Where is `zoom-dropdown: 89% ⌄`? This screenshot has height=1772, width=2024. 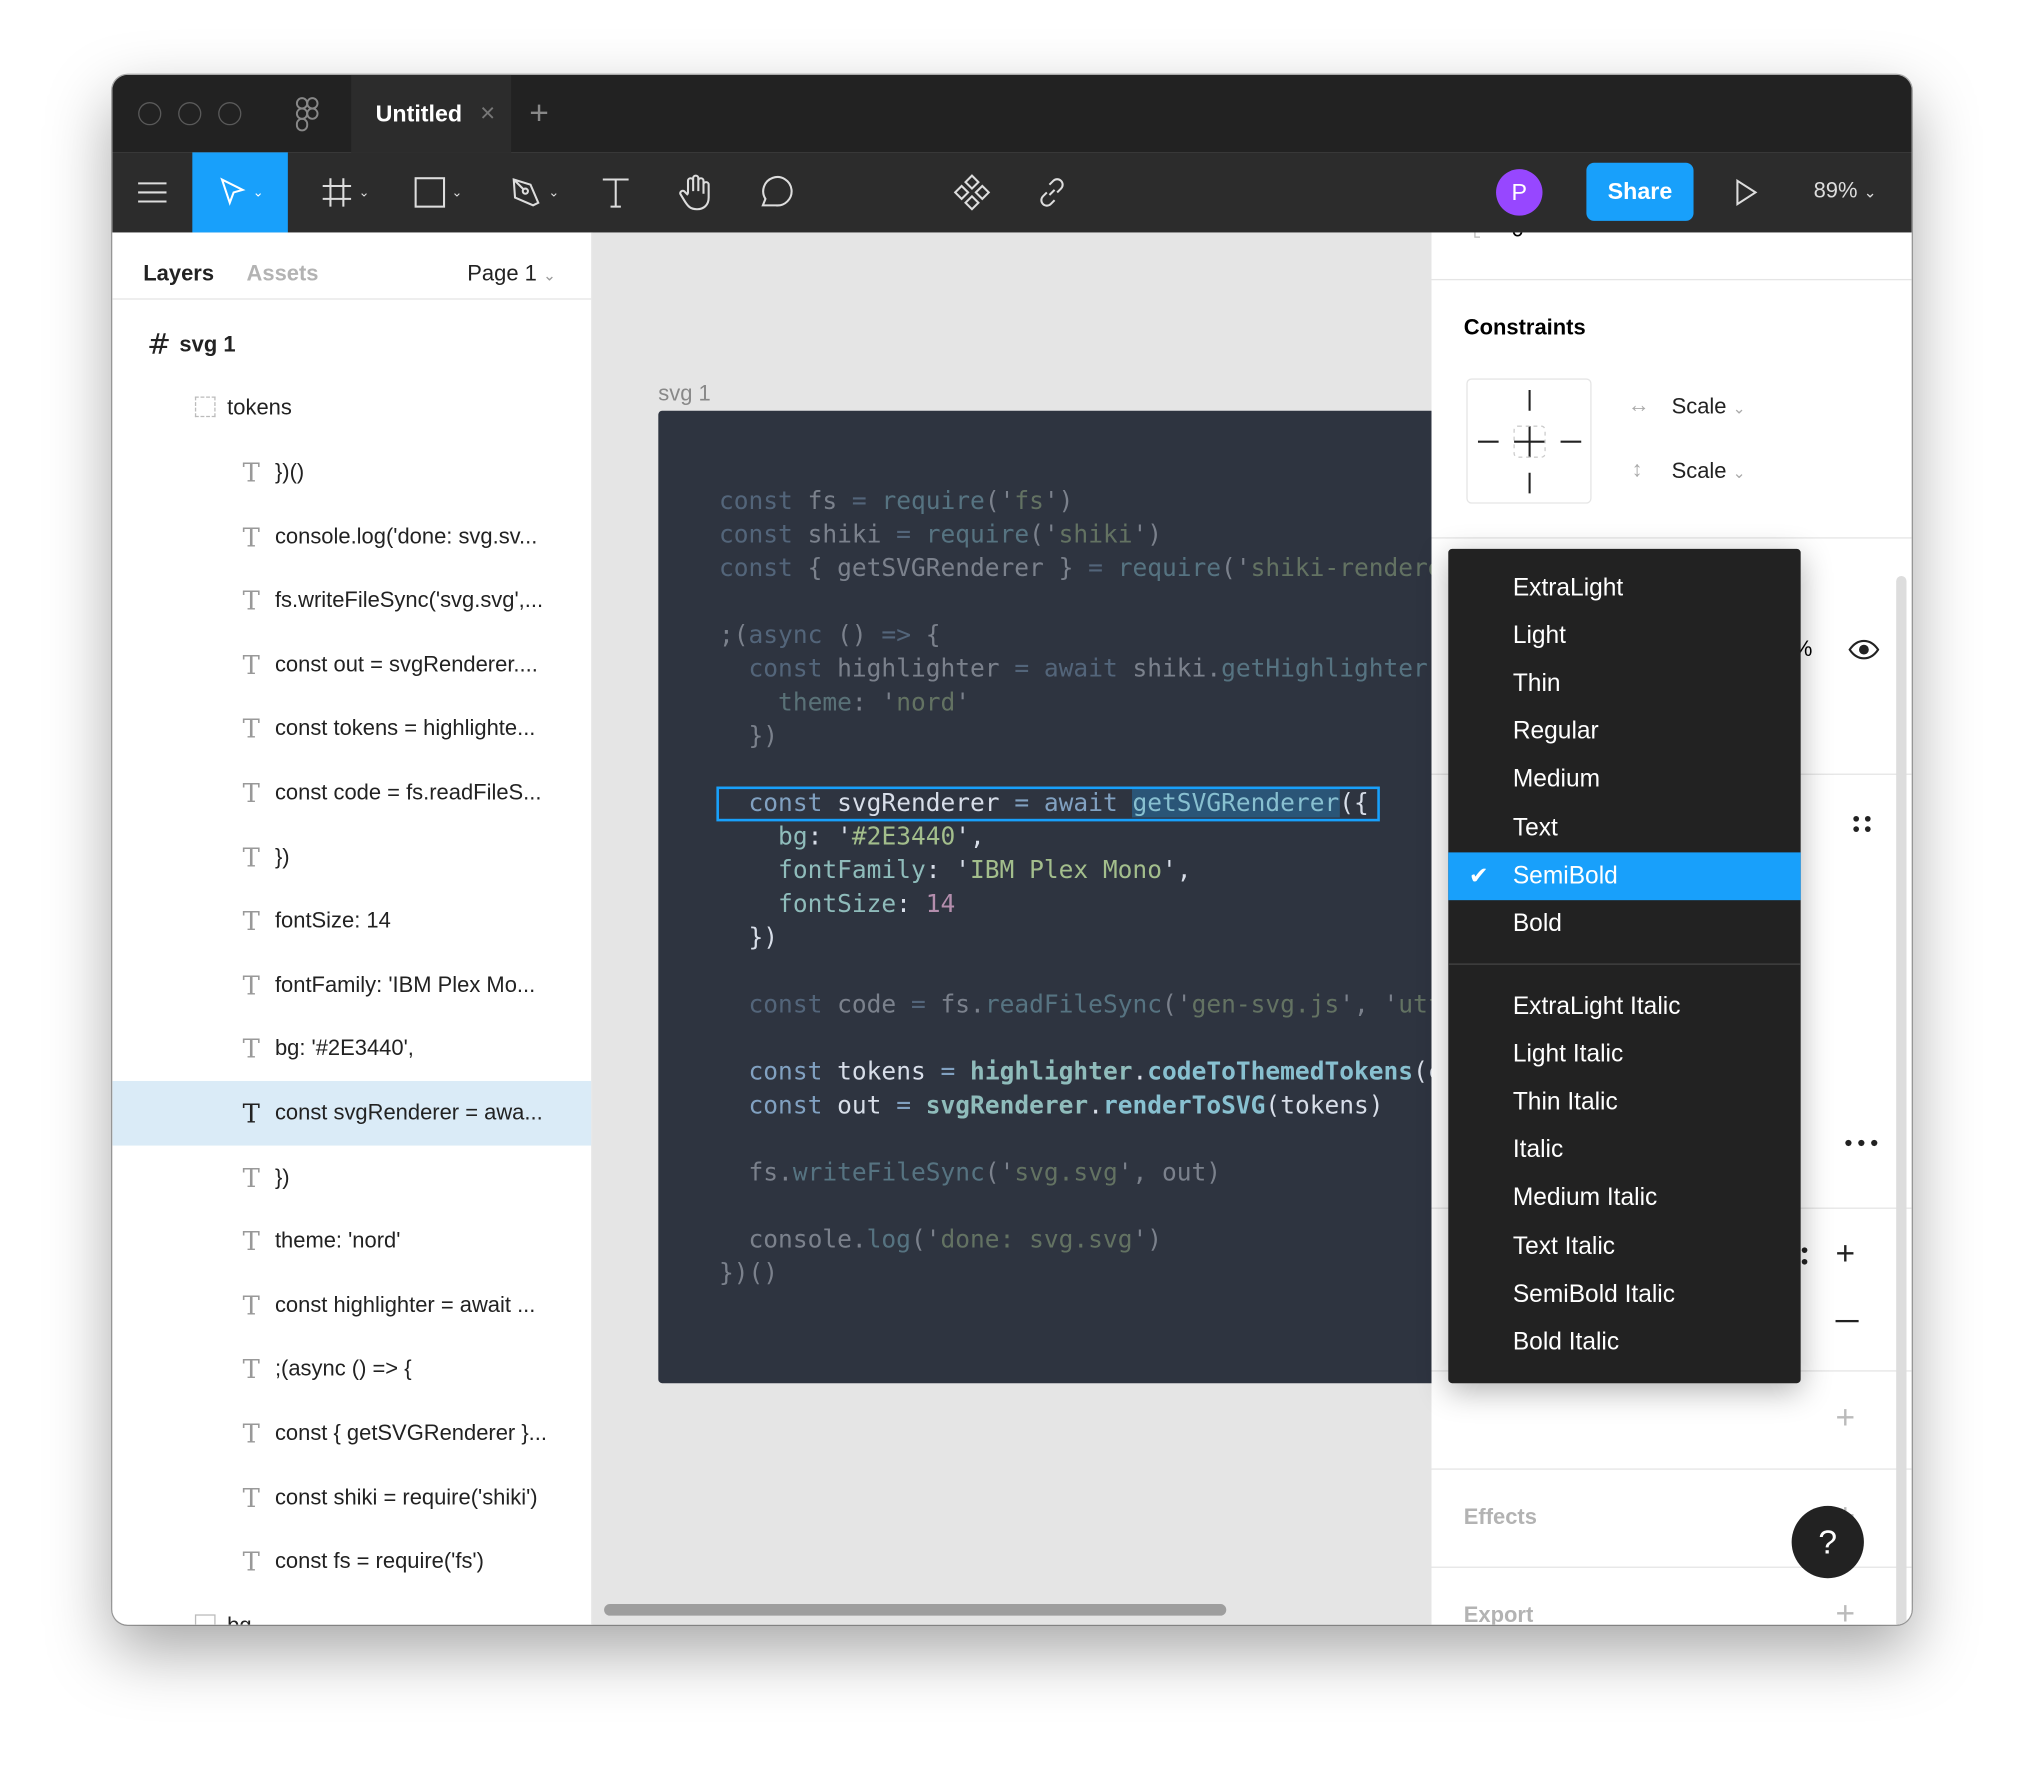
zoom-dropdown: 89% ⌄ is located at coordinates (1845, 191).